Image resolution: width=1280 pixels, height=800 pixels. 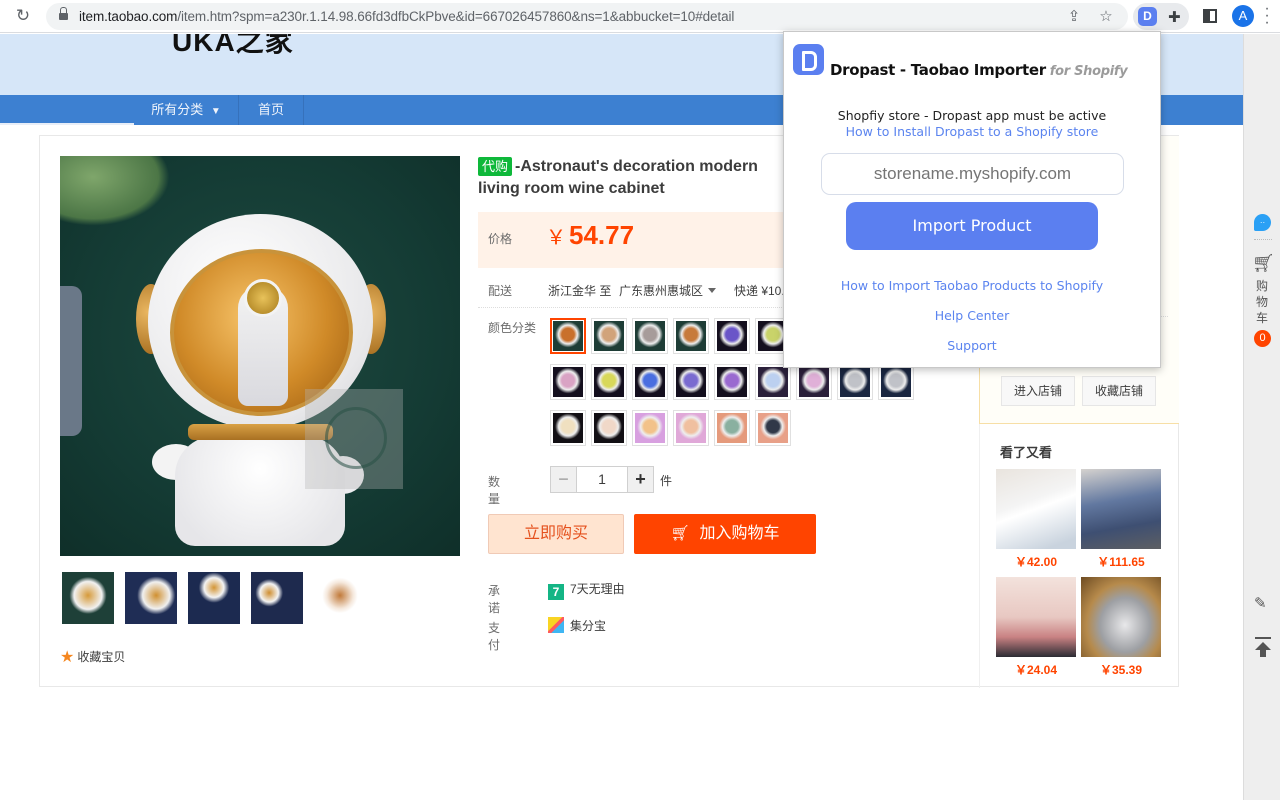 I want to click on also-viewed-item: ￥35.39, so click(x=1121, y=627).